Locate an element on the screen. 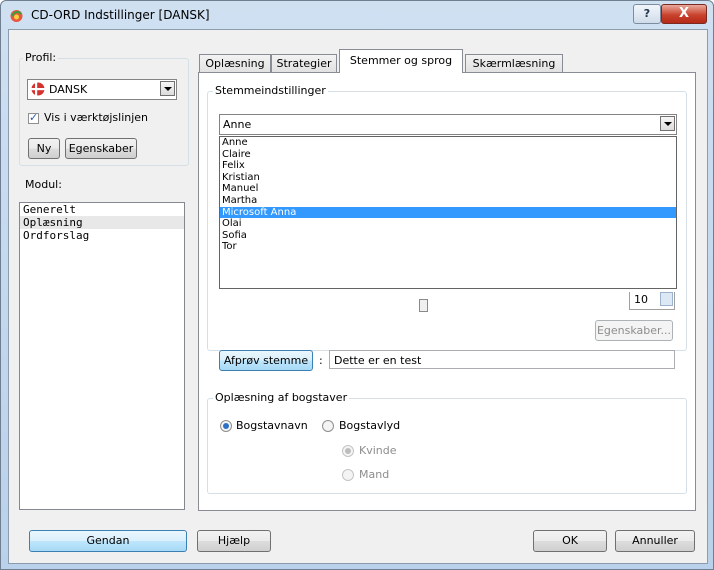  close-button: X is located at coordinates (684, 14).